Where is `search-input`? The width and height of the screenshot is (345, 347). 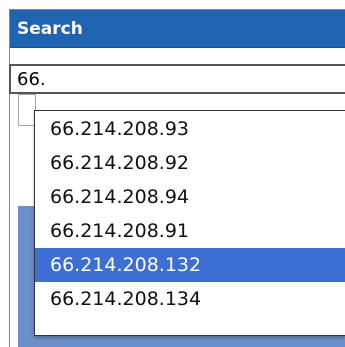 search-input is located at coordinates (177, 79).